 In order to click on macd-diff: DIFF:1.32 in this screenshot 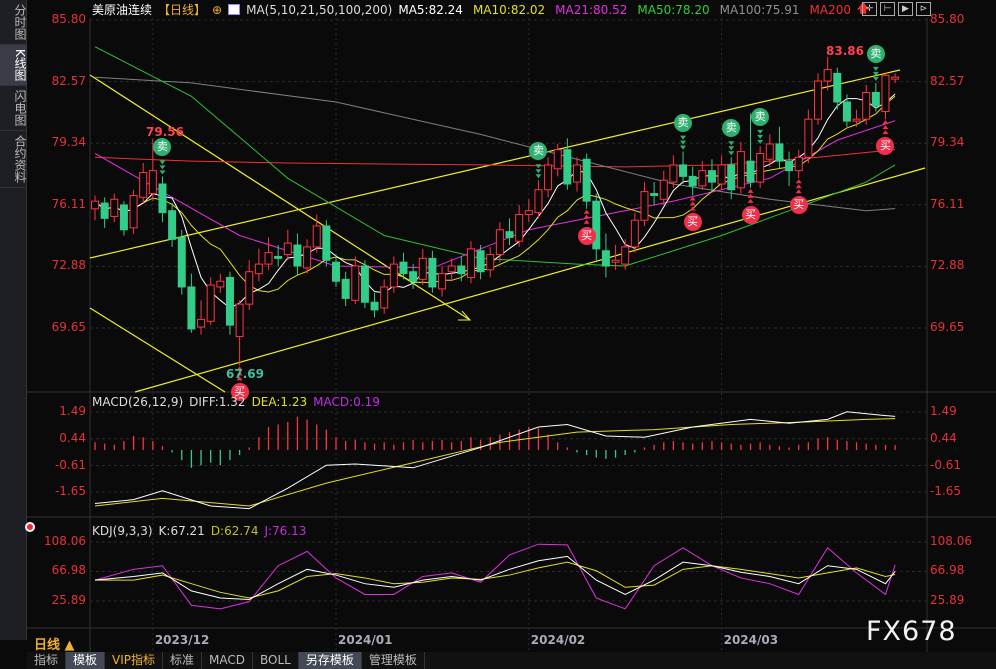, I will do `click(217, 402)`.